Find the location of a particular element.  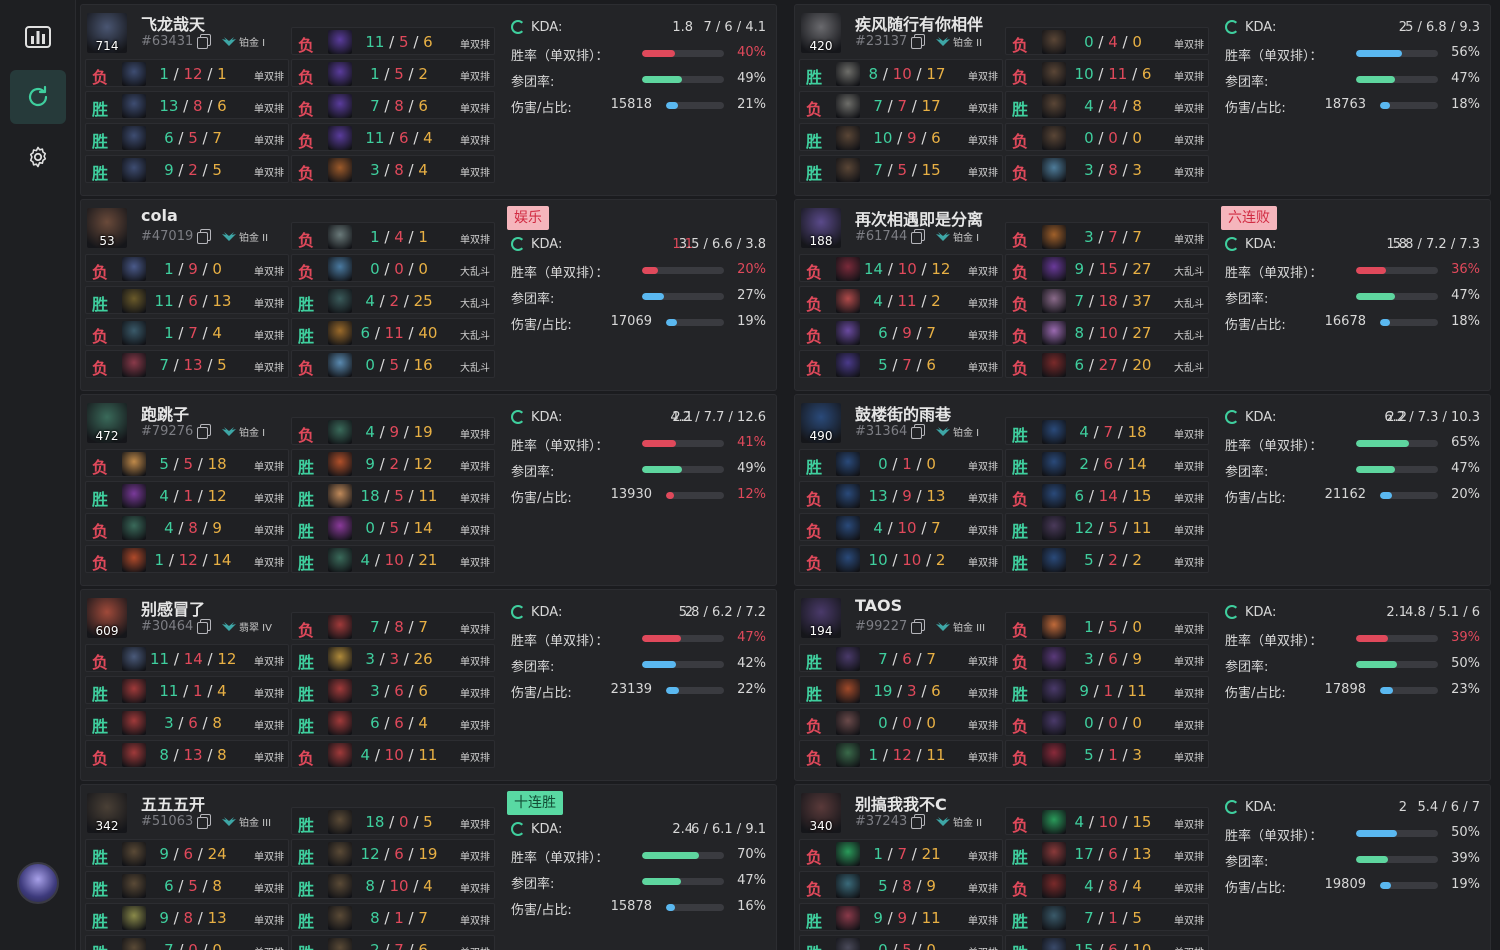

match-row: 负 11 / 5 / 6 单双排 is located at coordinates (393, 41).